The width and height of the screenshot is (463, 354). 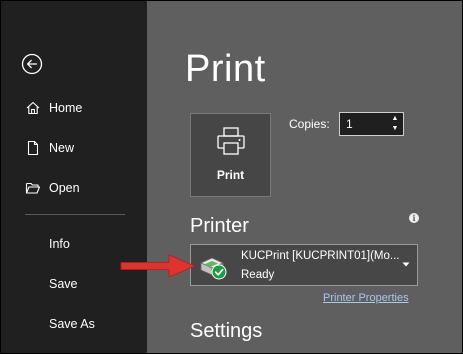 I want to click on sidebar-item-label: Save, so click(x=63, y=284).